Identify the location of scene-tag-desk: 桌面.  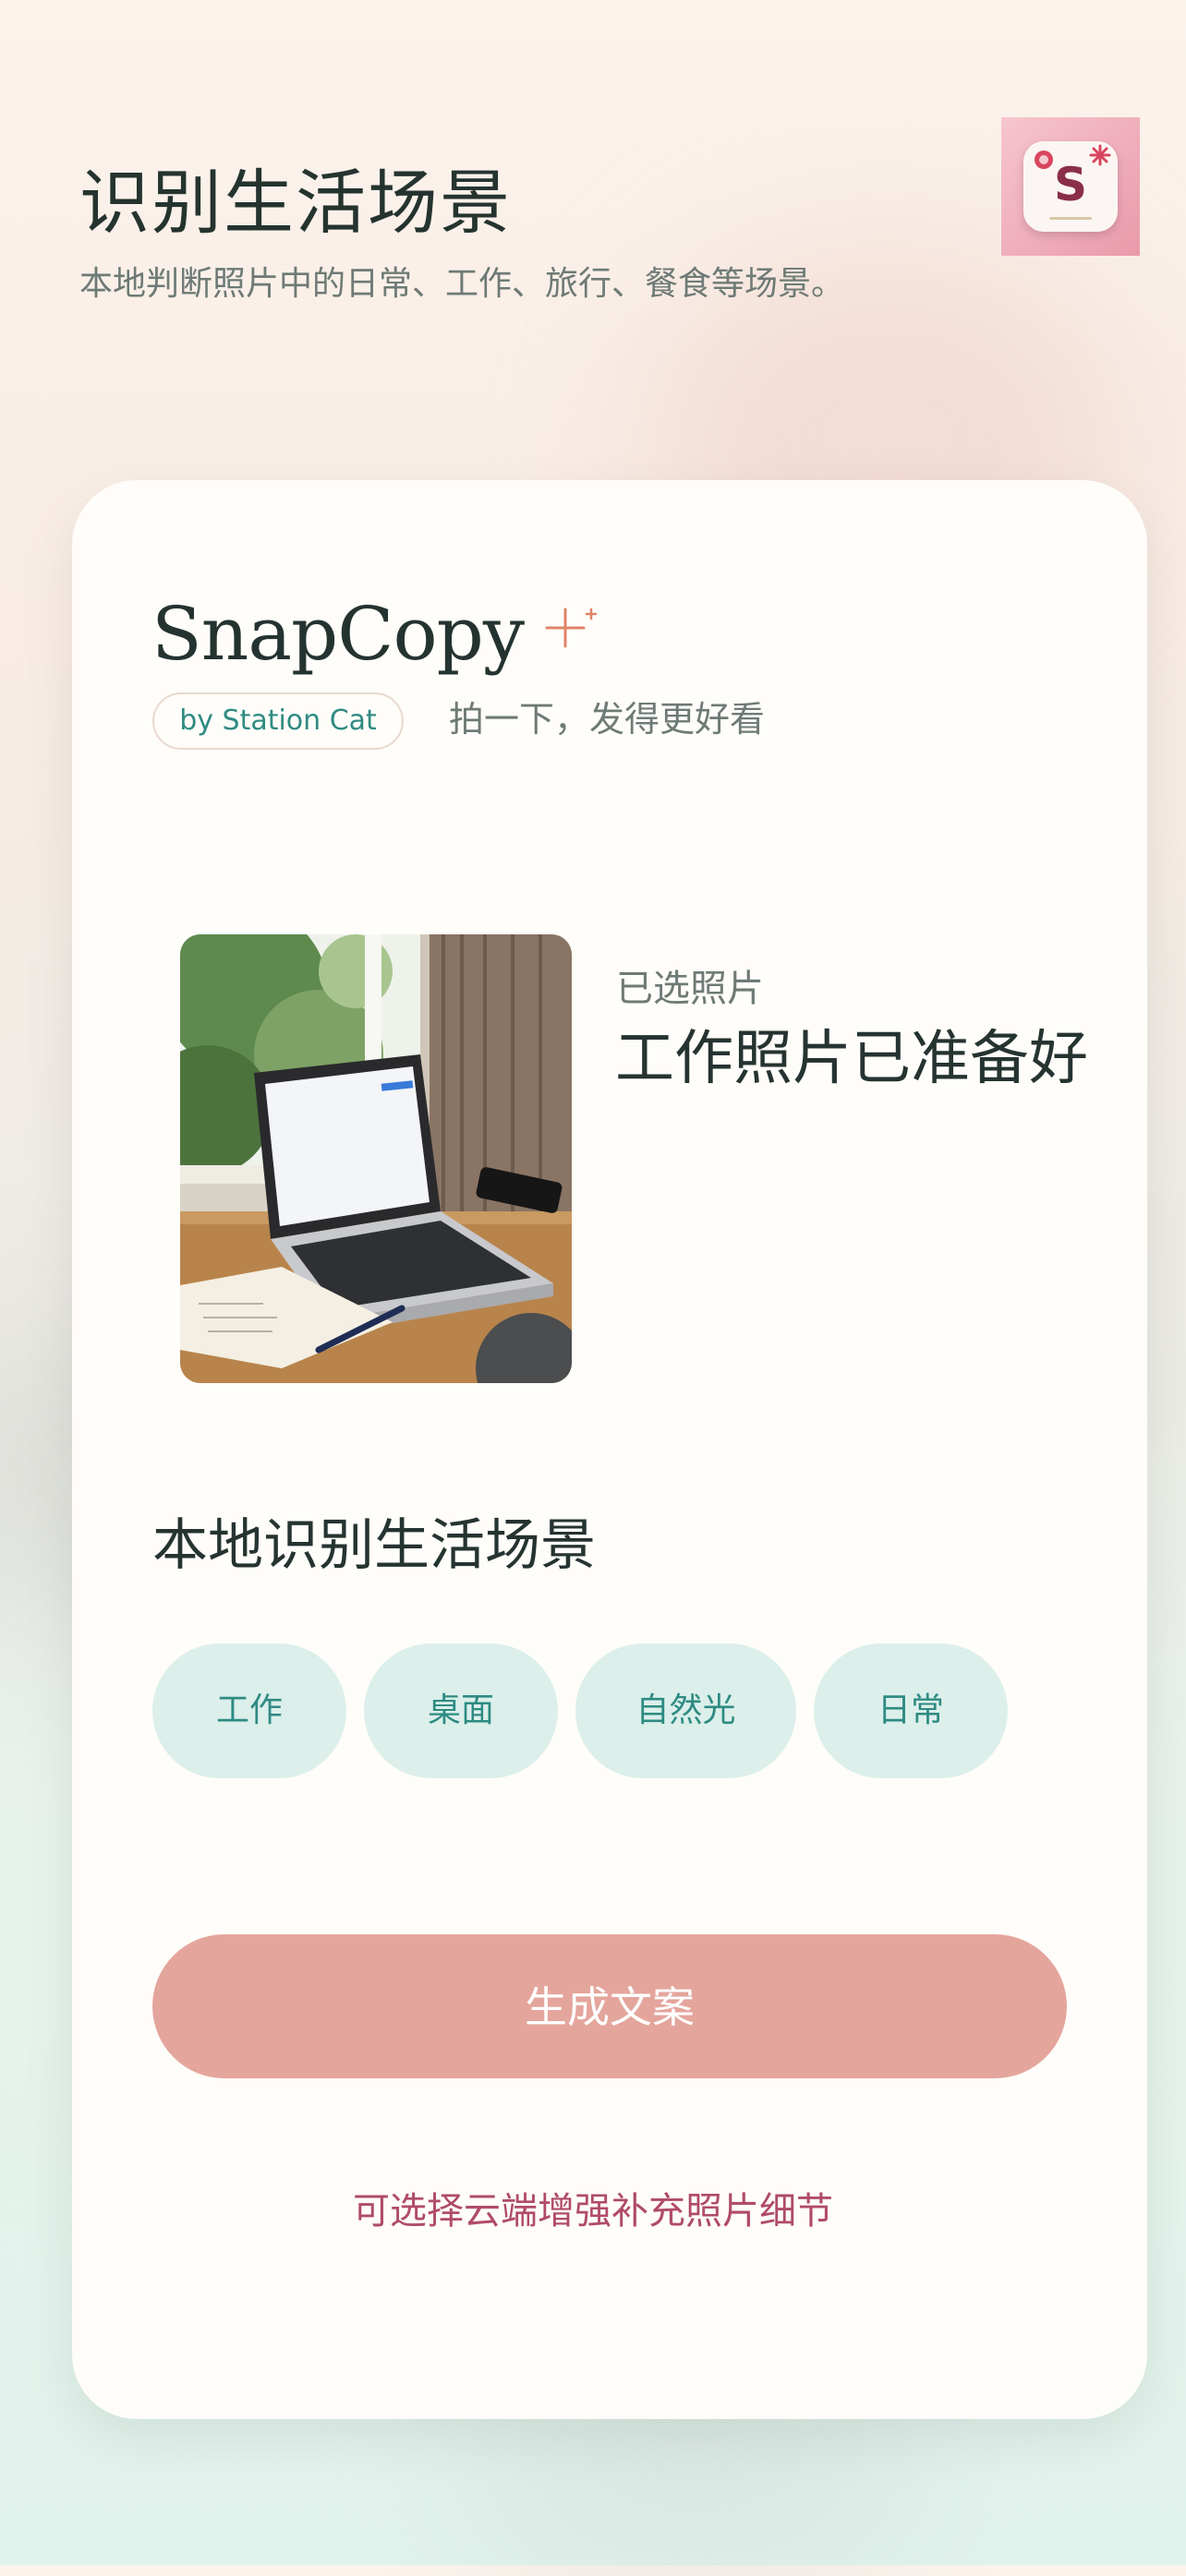
(461, 1710).